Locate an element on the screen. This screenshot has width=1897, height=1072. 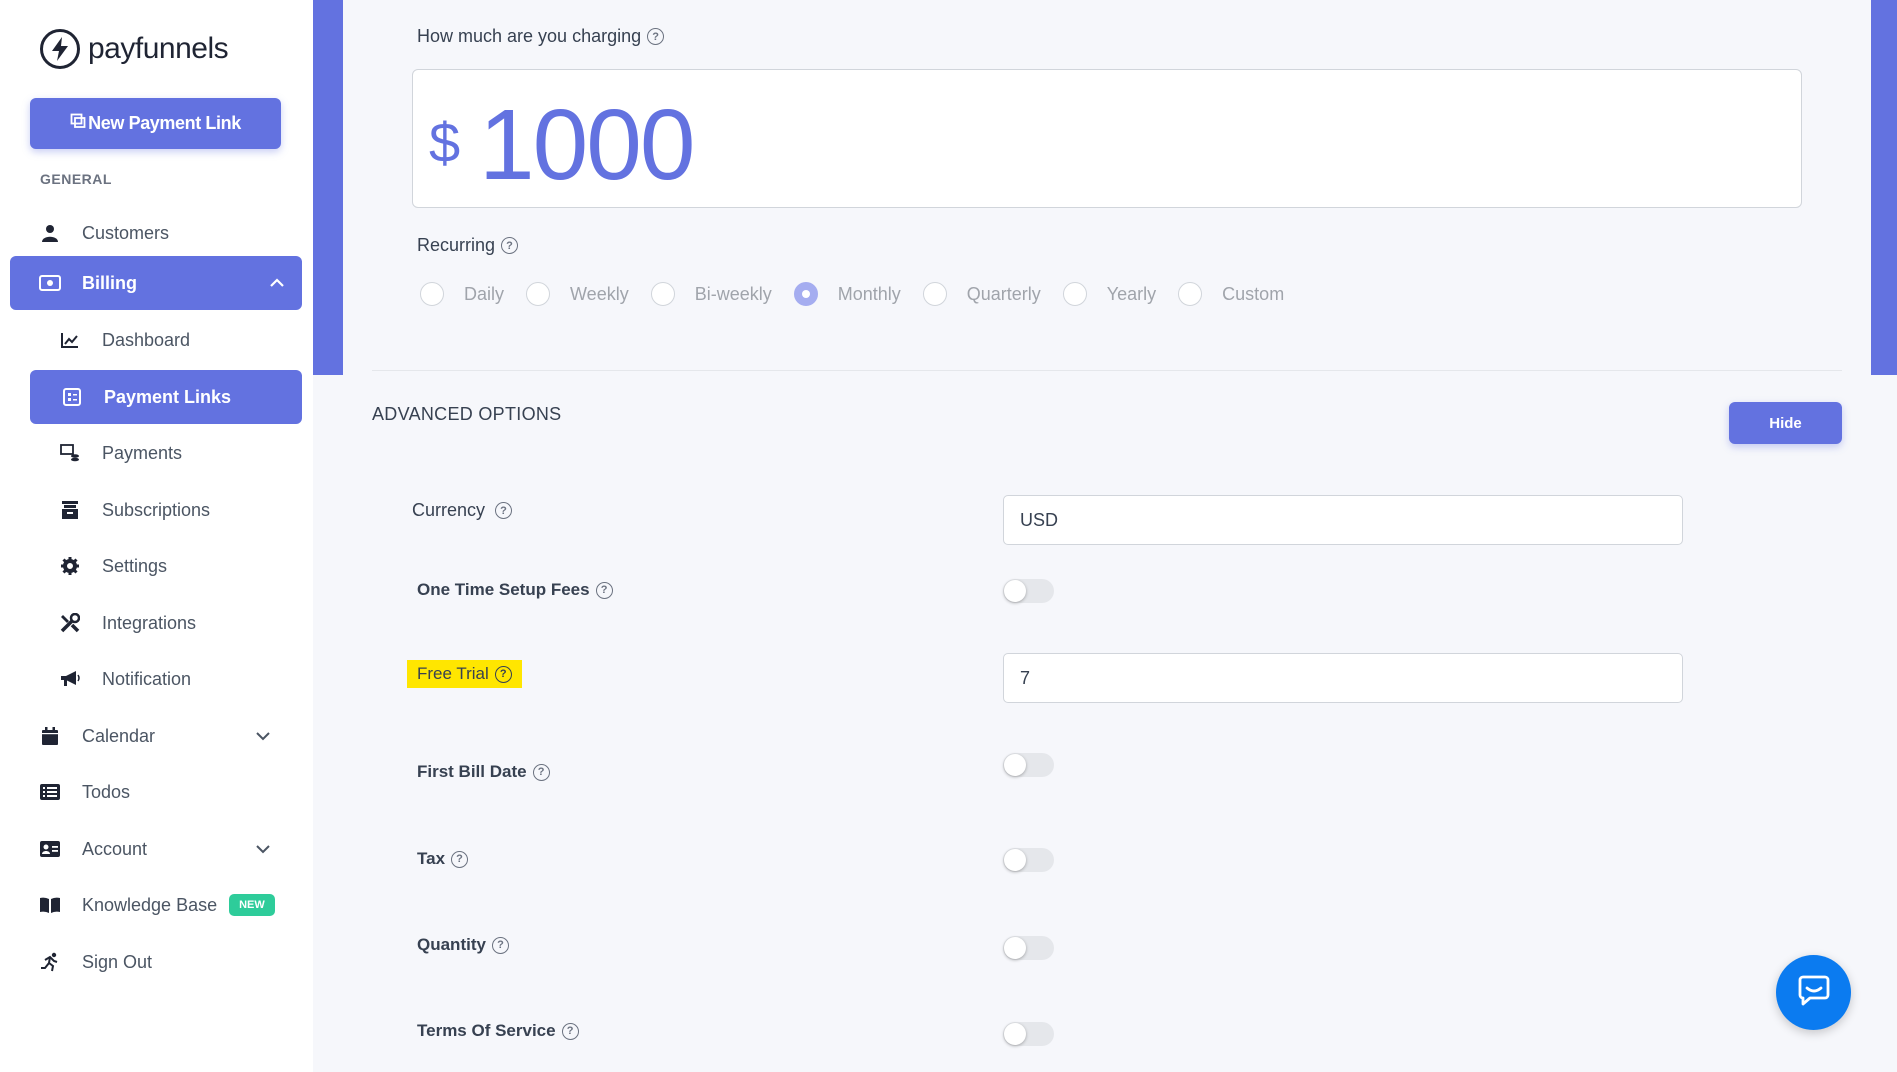
sidebar-item-subscriptions: Subscriptions is located at coordinates (178, 510).